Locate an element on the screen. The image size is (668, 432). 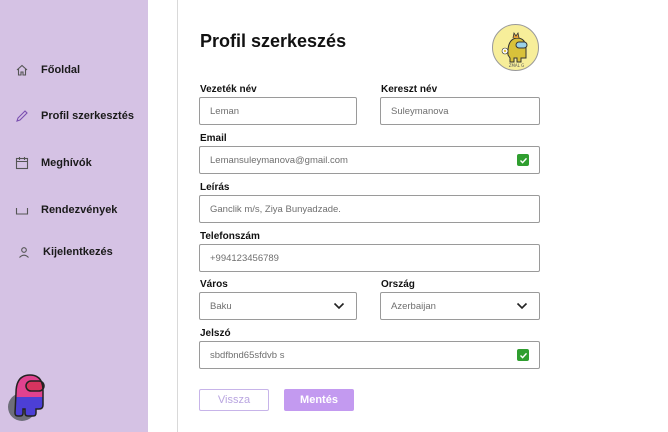
sidebar-item-invitations: Meghívók is located at coordinates (53, 163).